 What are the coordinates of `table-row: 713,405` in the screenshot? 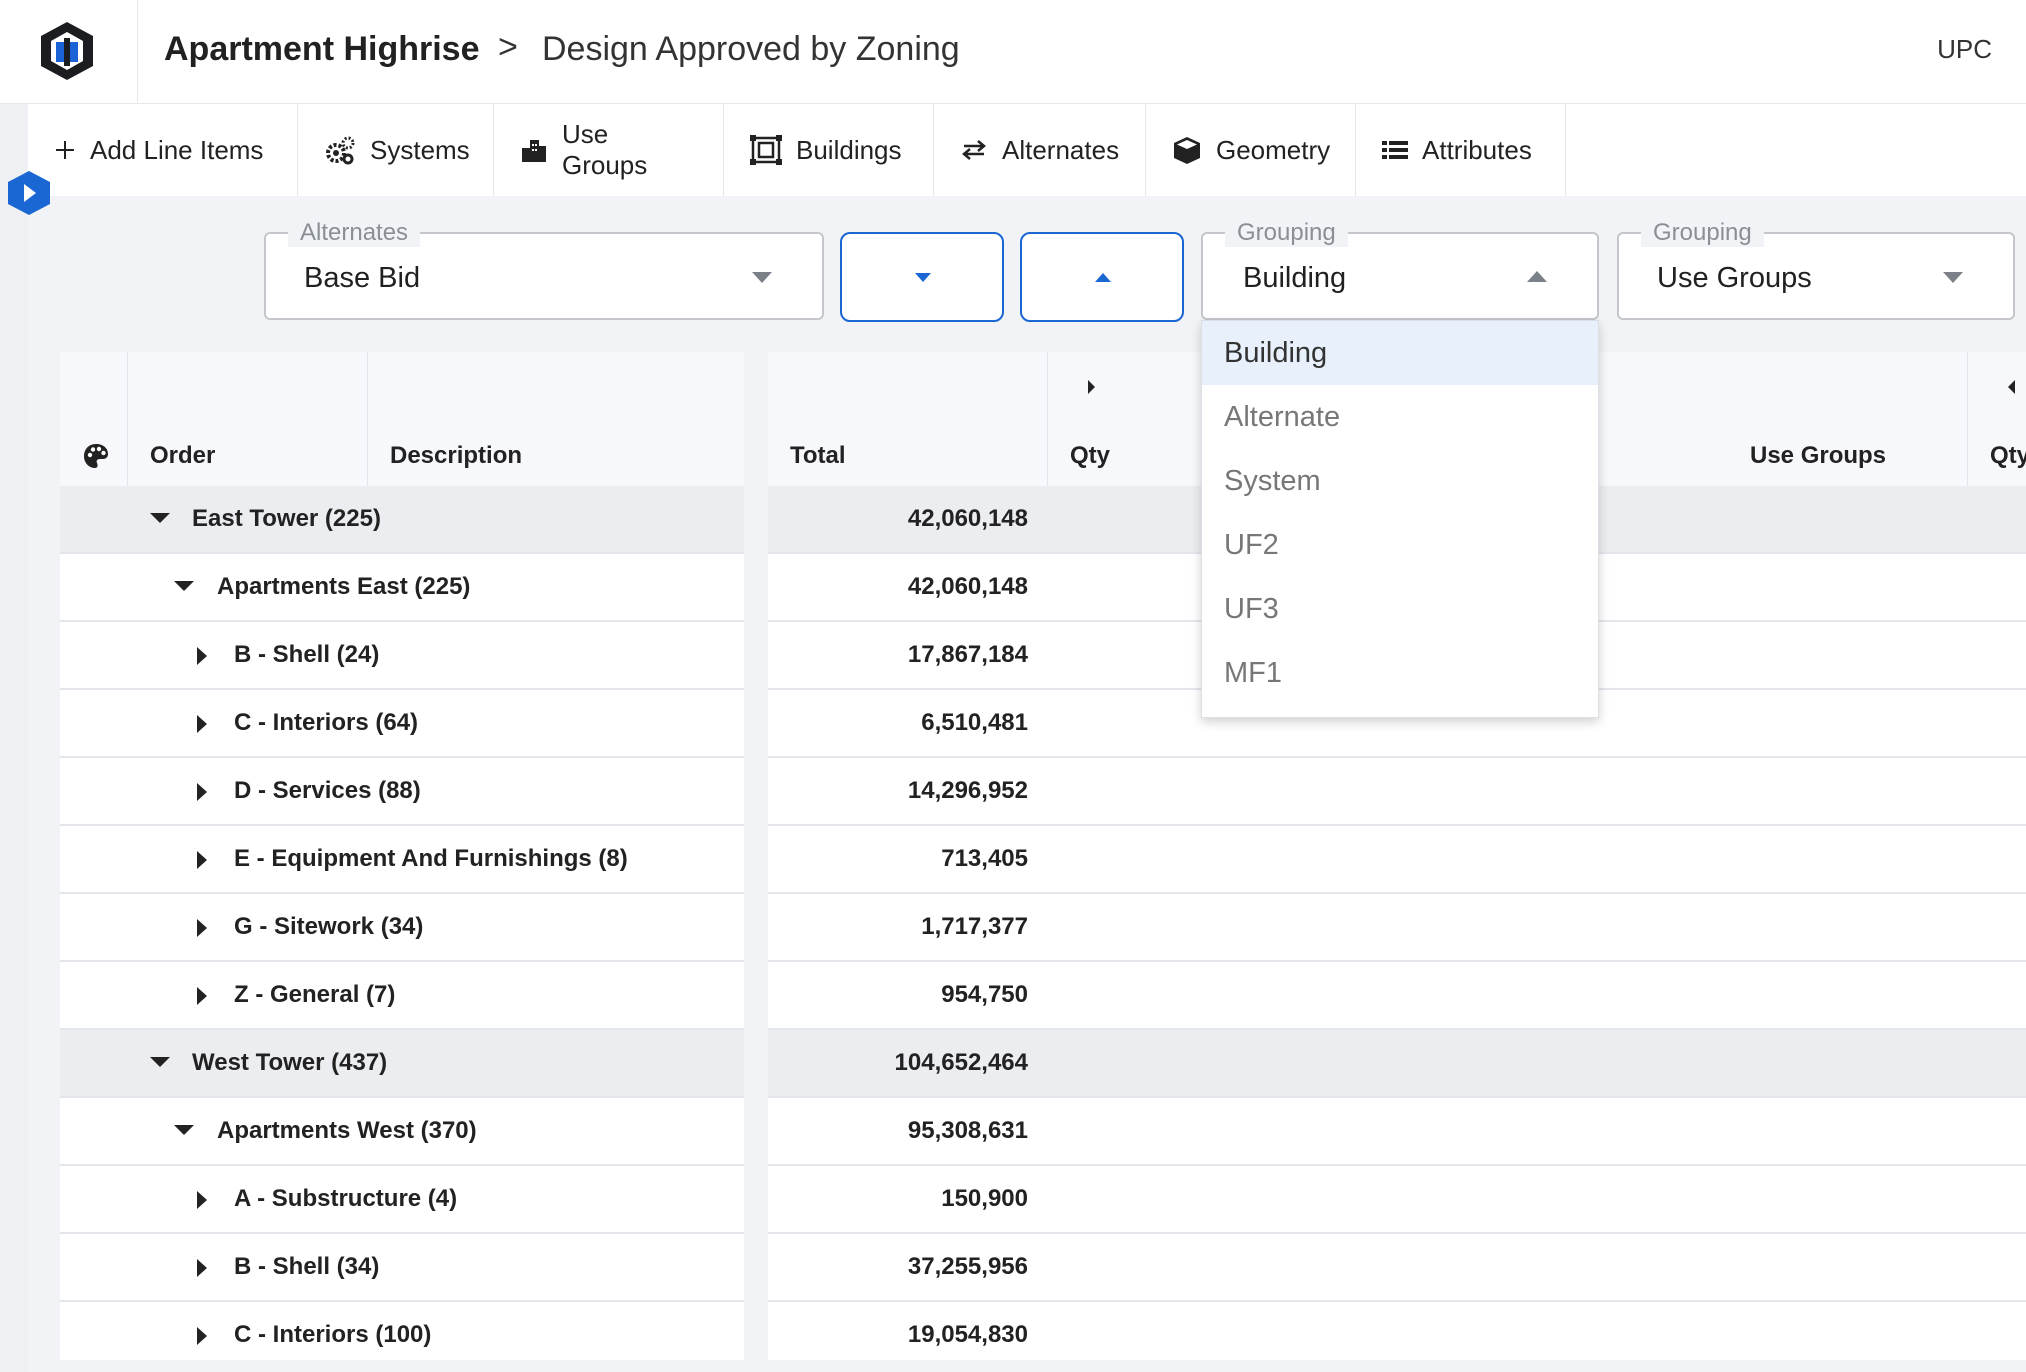 It's located at (1397, 860).